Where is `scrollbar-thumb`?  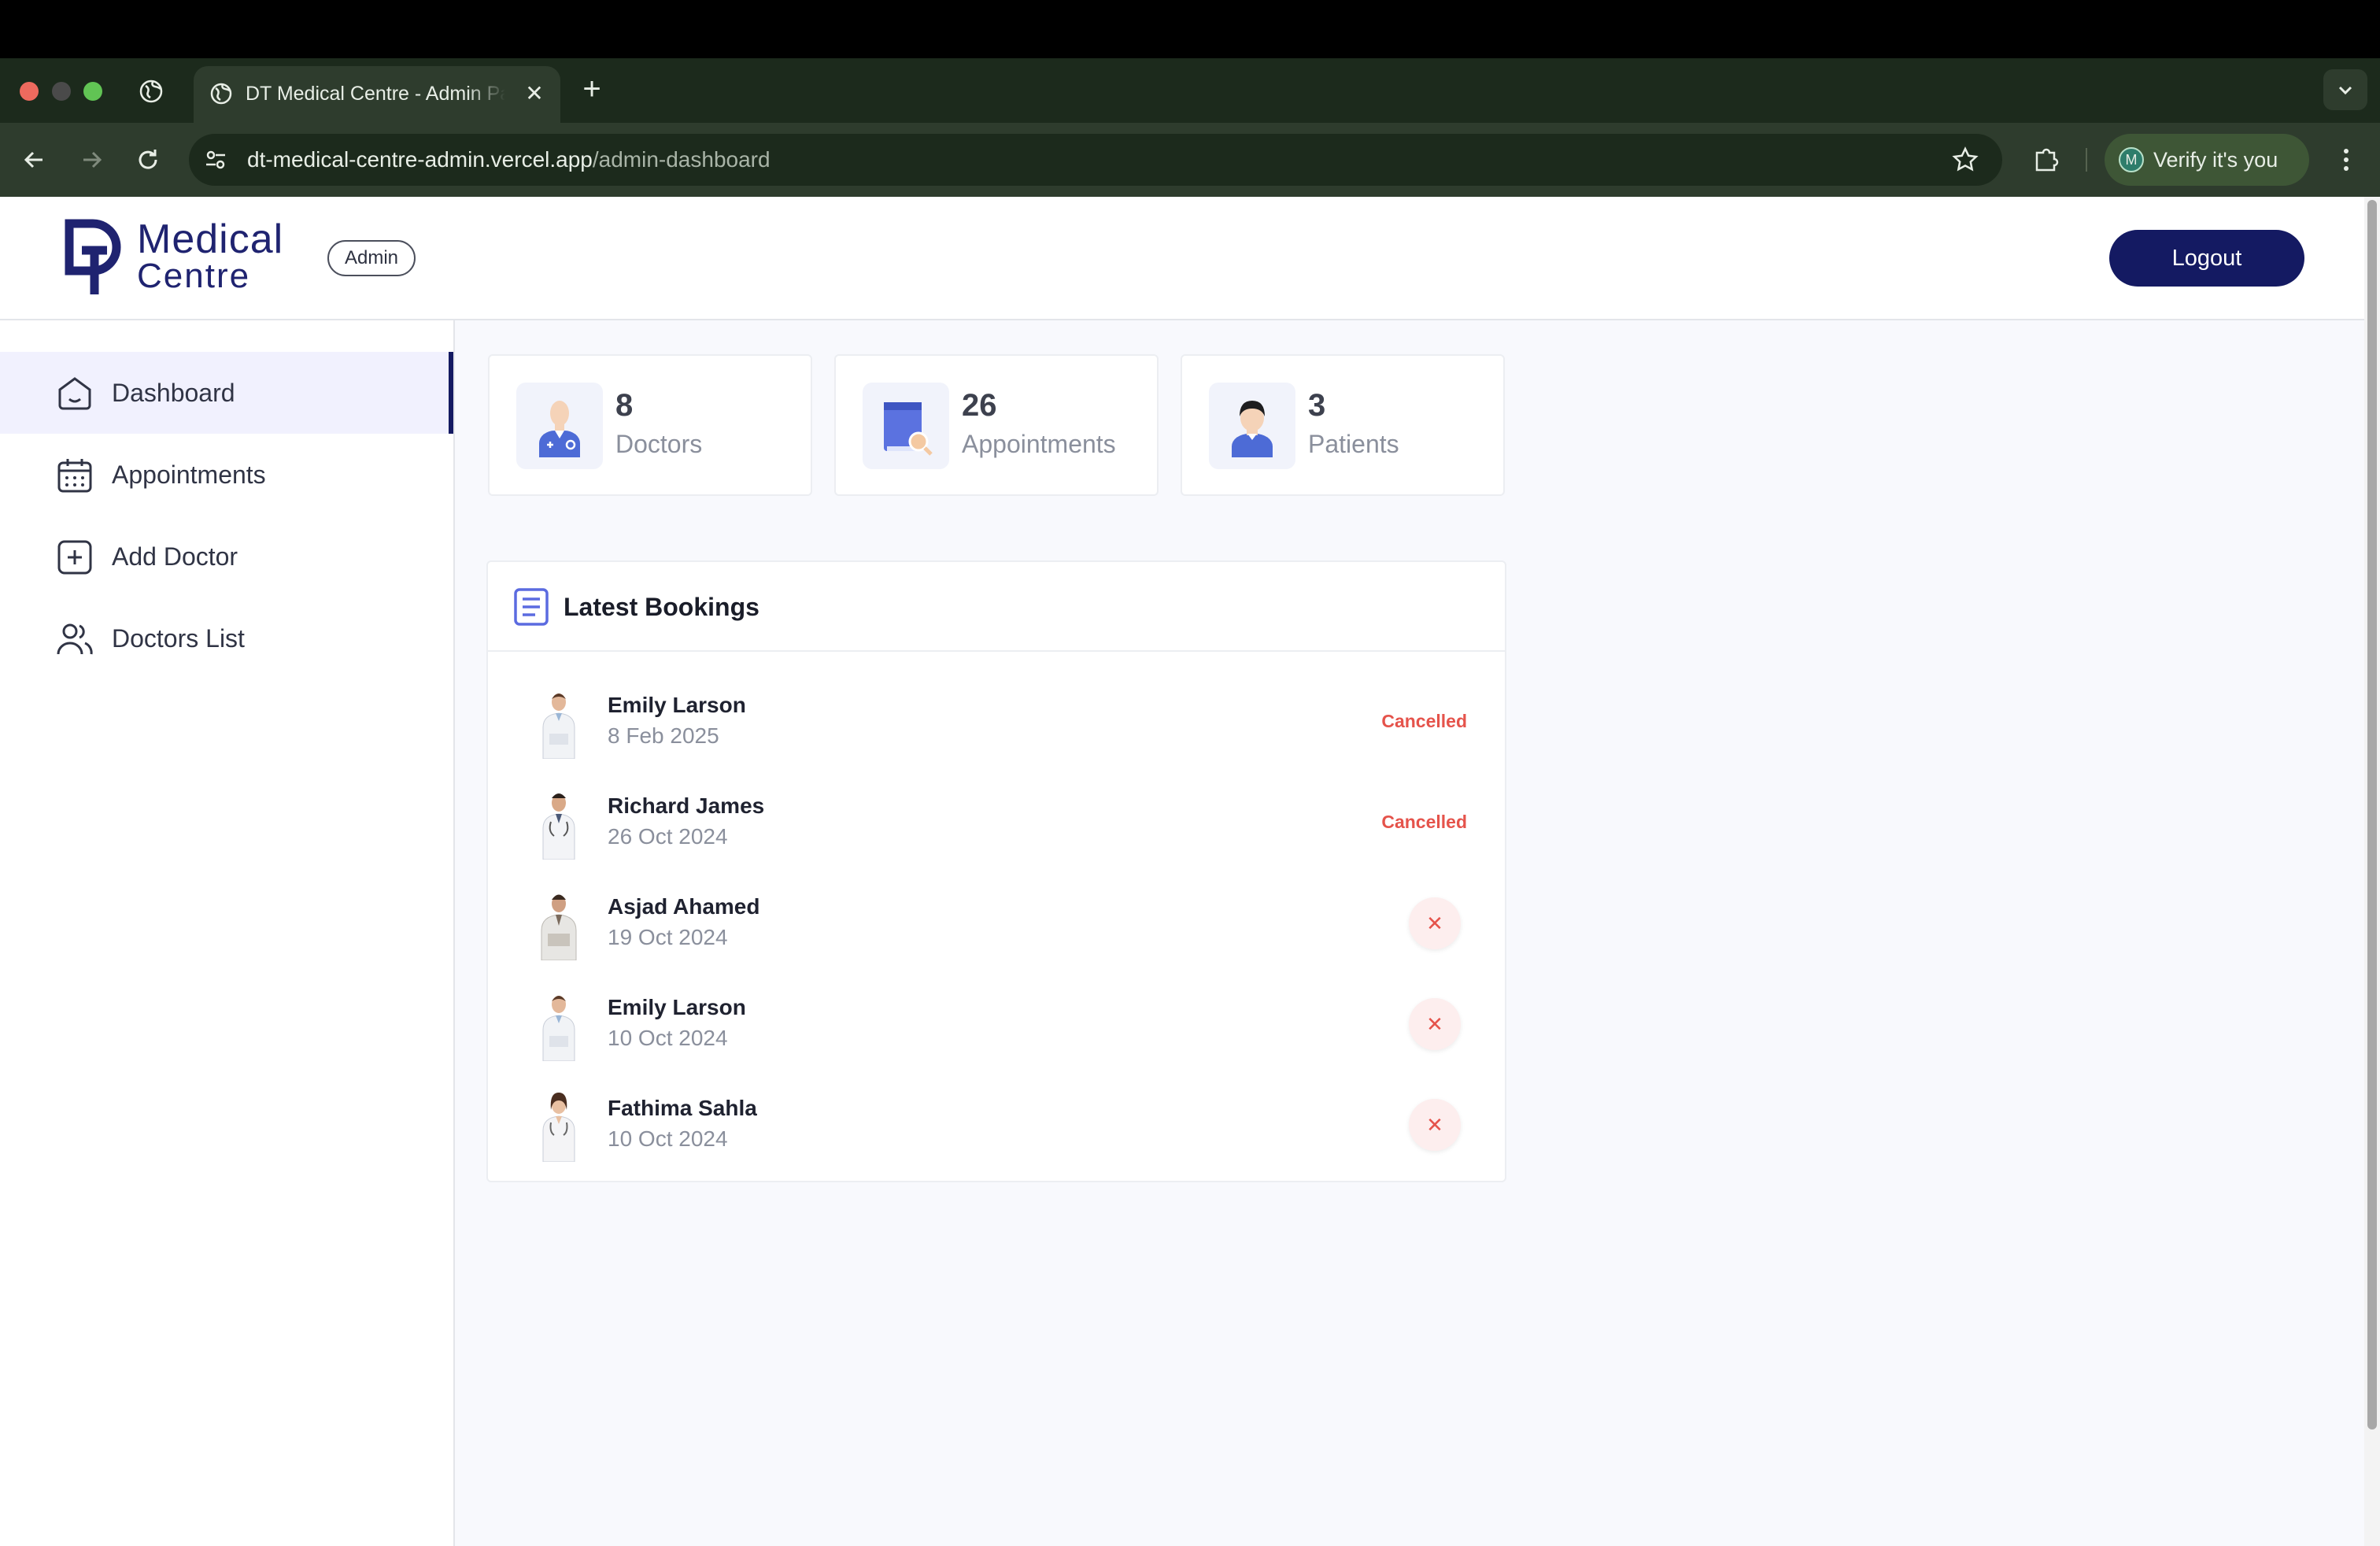 scrollbar-thumb is located at coordinates (2372, 815).